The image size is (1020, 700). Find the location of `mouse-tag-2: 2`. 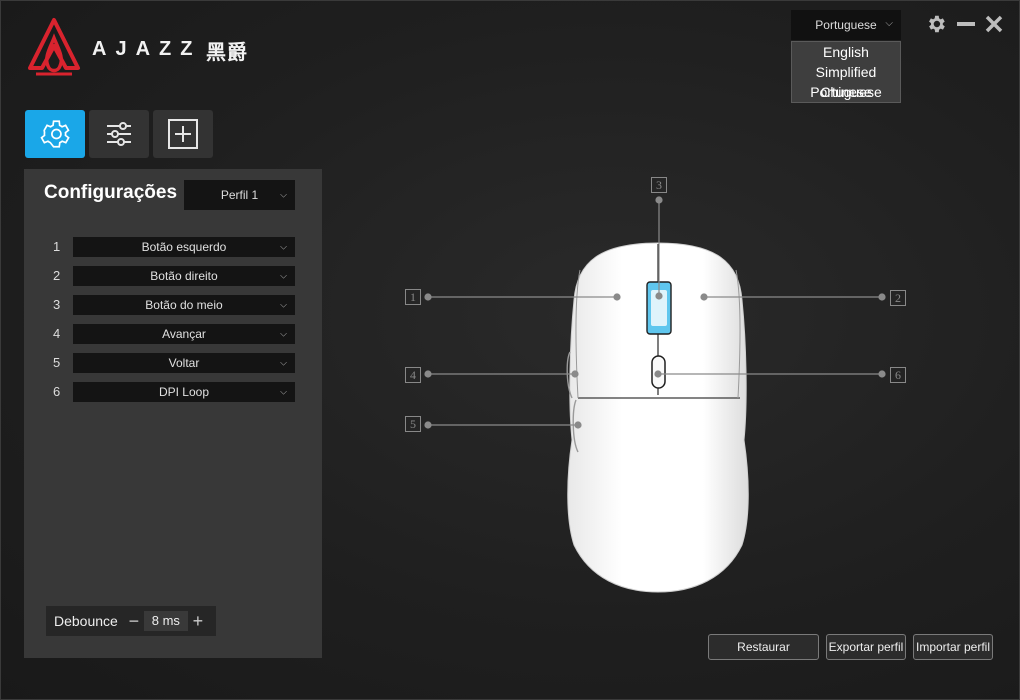

mouse-tag-2: 2 is located at coordinates (898, 298).